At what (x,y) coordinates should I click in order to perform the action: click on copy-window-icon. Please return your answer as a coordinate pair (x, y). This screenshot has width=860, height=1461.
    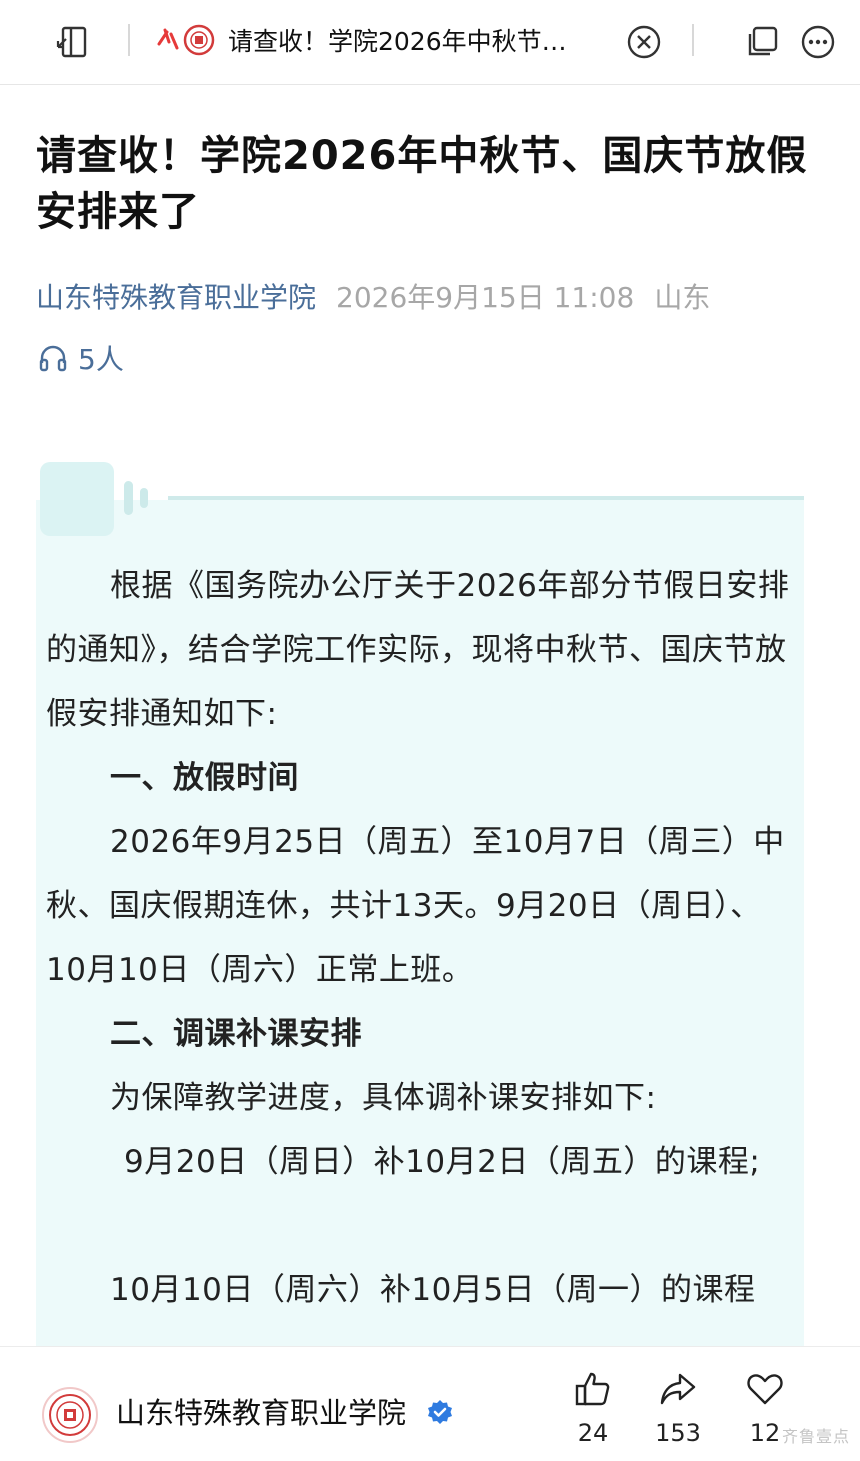
    Looking at the image, I should click on (762, 42).